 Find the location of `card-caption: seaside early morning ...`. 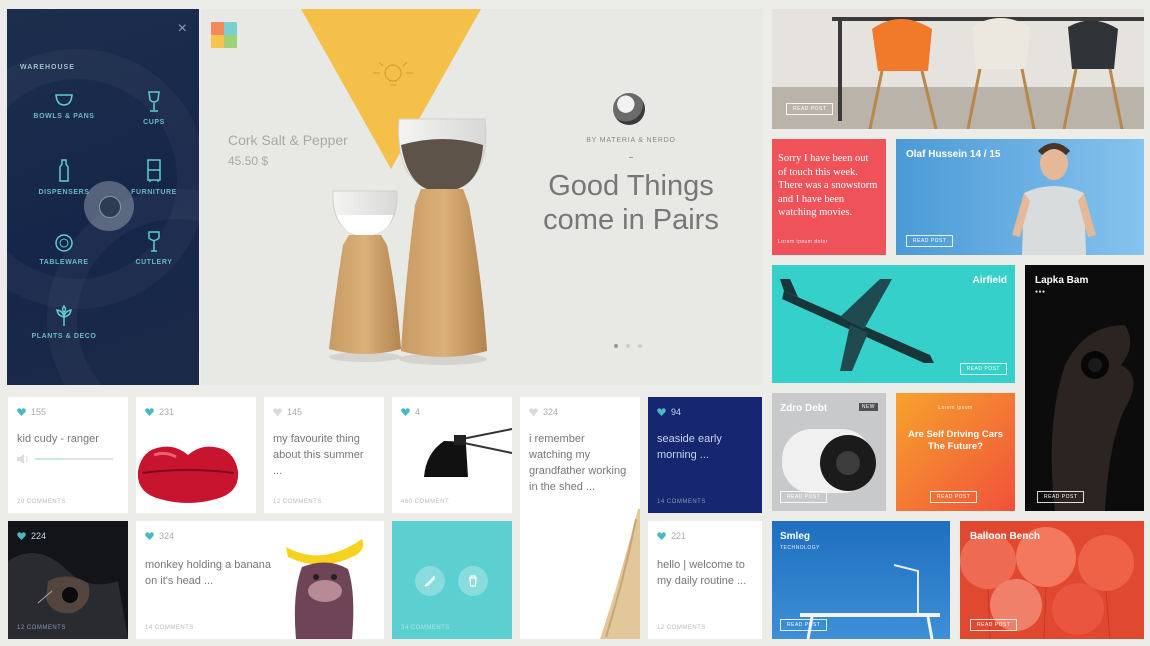

card-caption: seaside early morning ... is located at coordinates (689, 447).